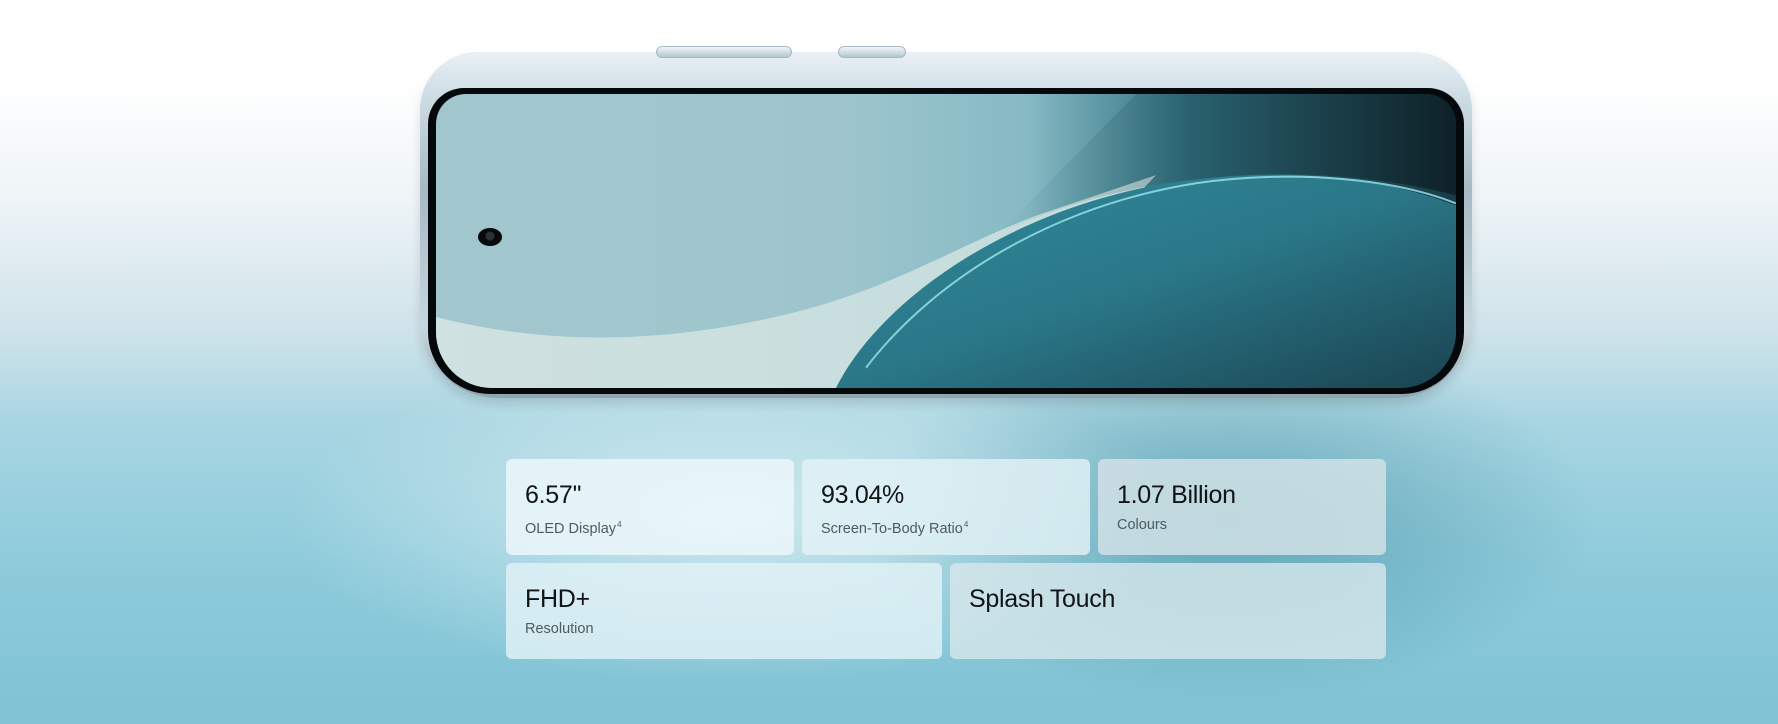  Describe the element at coordinates (559, 629) in the screenshot. I see `spec-label: Resolution` at that location.